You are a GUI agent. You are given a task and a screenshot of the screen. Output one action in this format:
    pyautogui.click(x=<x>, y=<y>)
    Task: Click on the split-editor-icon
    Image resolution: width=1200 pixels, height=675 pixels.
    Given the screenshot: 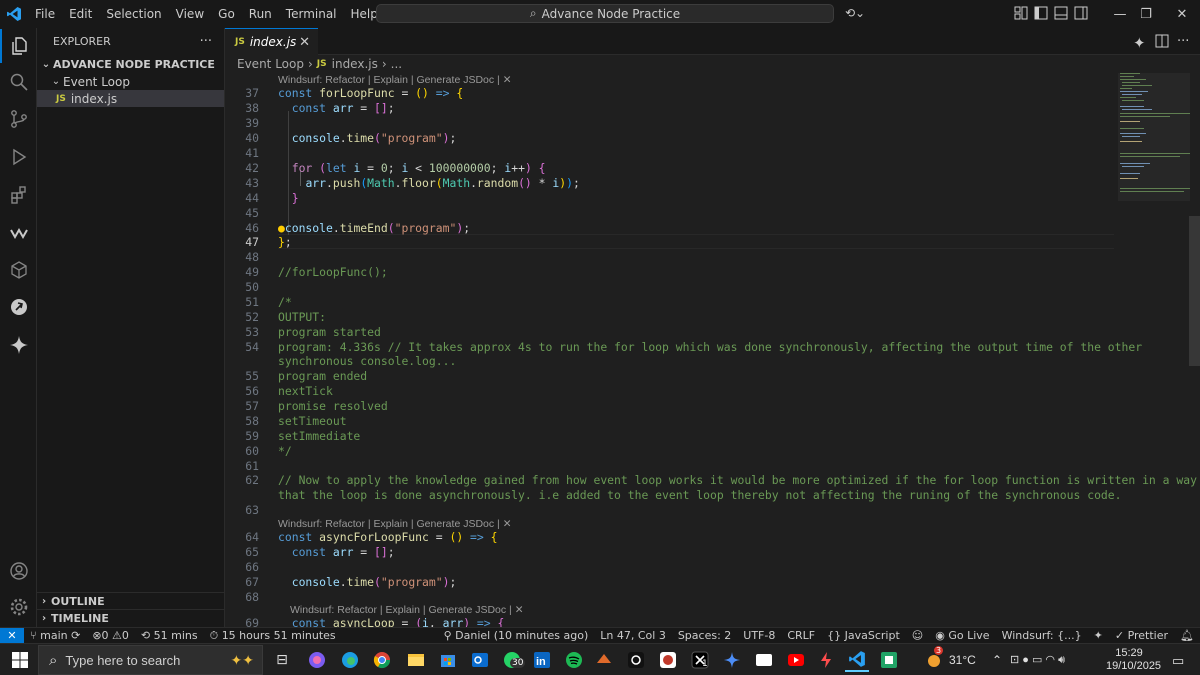 What is the action you would take?
    pyautogui.click(x=1162, y=43)
    